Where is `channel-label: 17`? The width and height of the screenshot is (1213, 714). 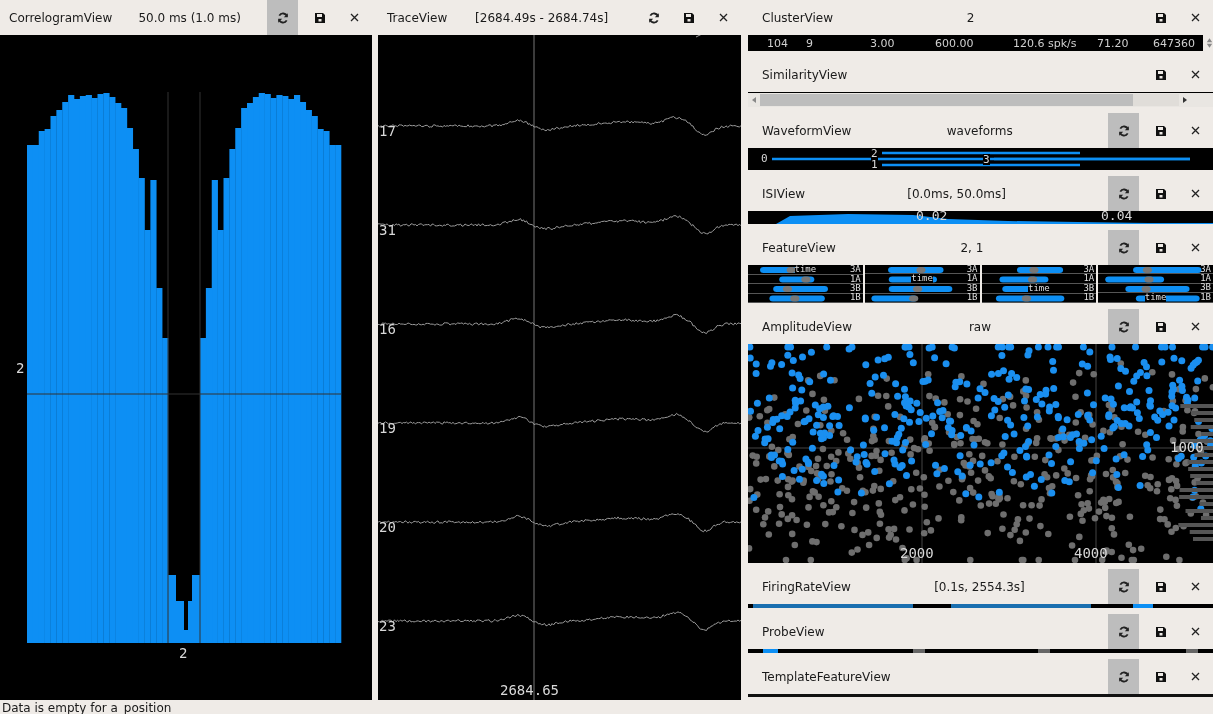 channel-label: 17 is located at coordinates (387, 131).